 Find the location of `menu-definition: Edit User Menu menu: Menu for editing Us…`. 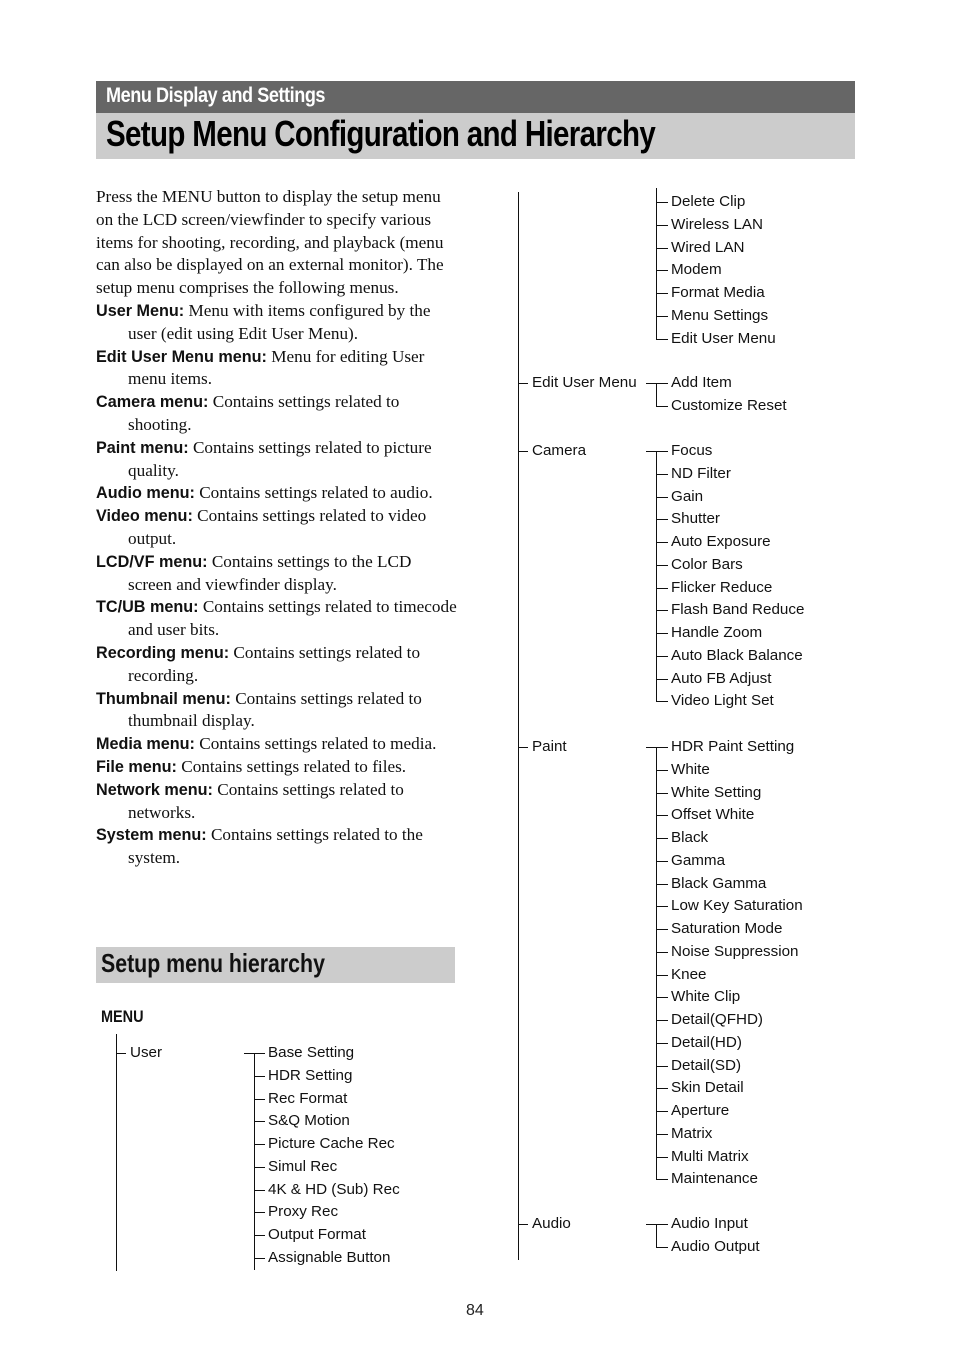

menu-definition: Edit User Menu menu: Menu for editing Us… is located at coordinates (277, 369).